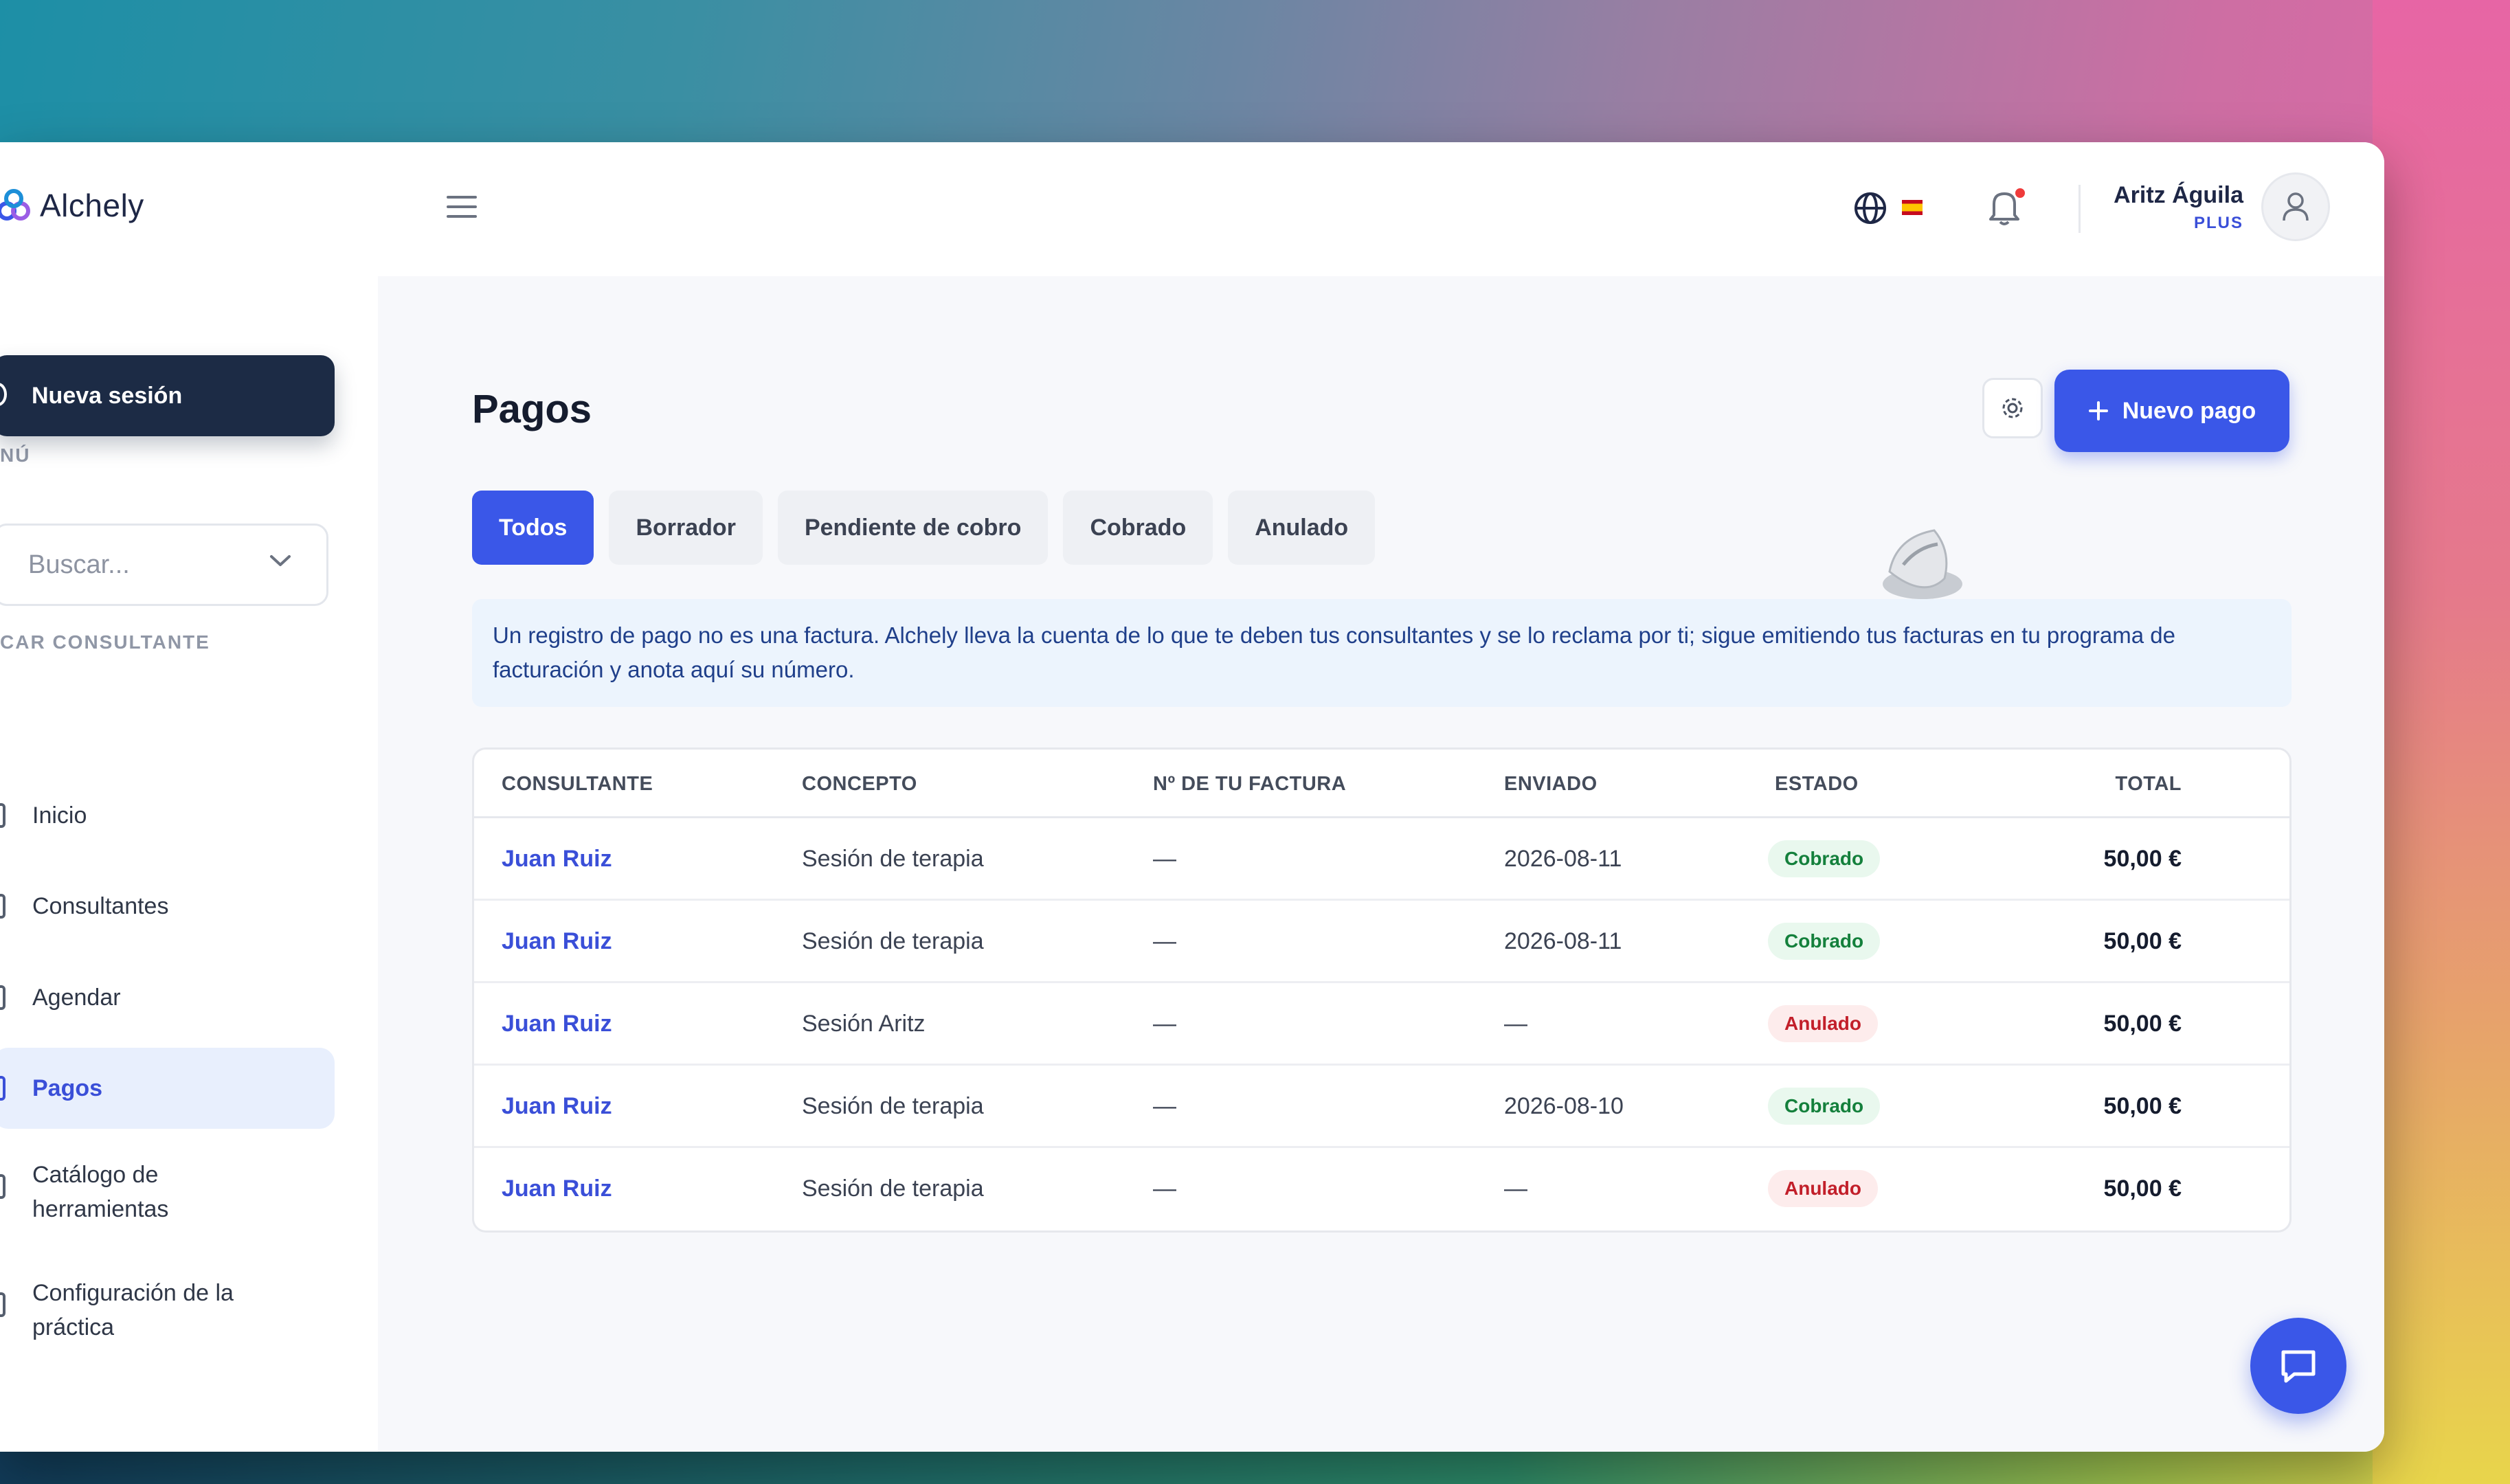  I want to click on column-header: TOTAL, so click(2149, 784).